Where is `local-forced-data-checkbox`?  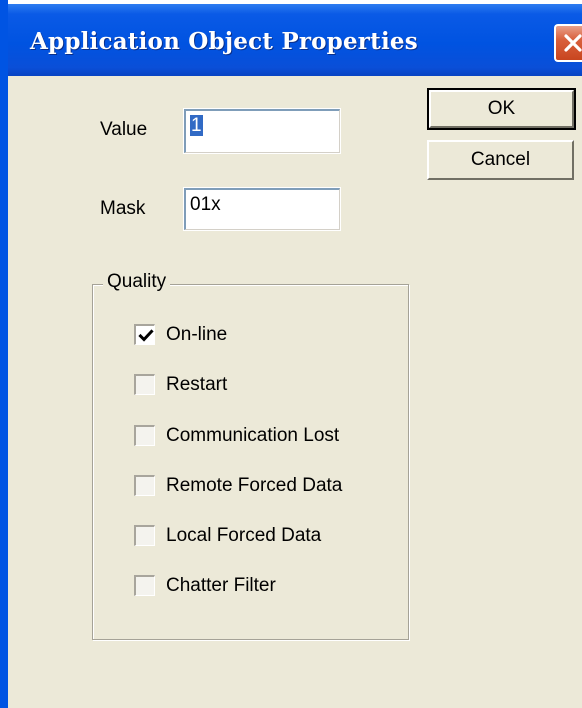 local-forced-data-checkbox is located at coordinates (144, 535).